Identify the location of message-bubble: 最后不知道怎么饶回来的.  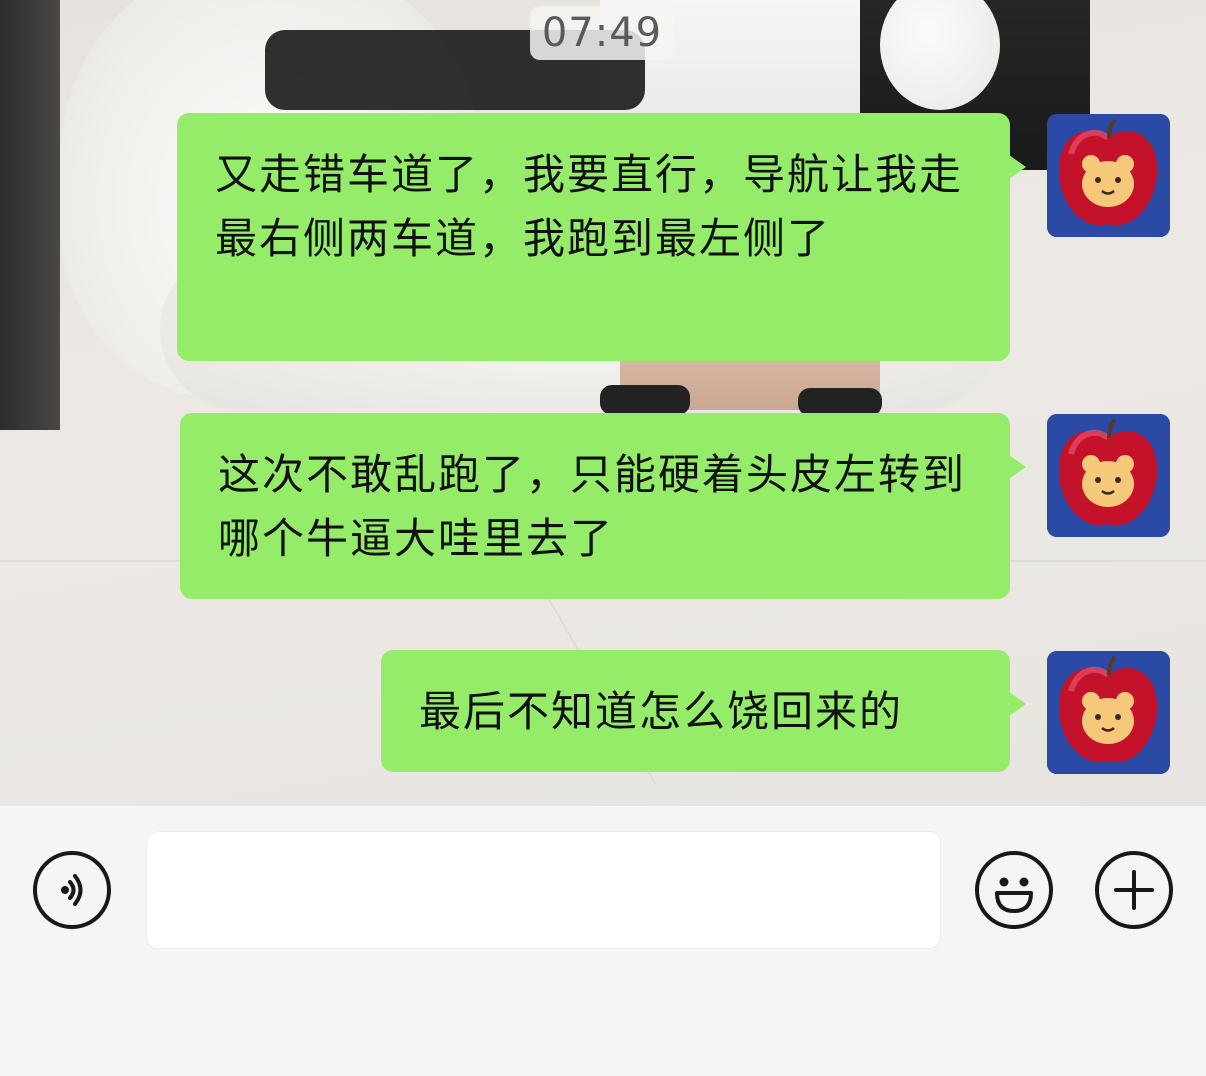
(703, 711).